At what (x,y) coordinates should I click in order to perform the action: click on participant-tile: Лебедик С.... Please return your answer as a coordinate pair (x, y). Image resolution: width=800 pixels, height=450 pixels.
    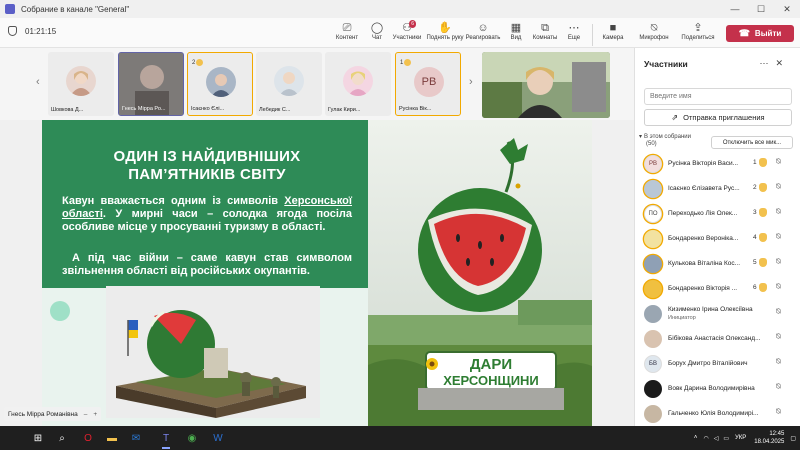
    Looking at the image, I should click on (289, 84).